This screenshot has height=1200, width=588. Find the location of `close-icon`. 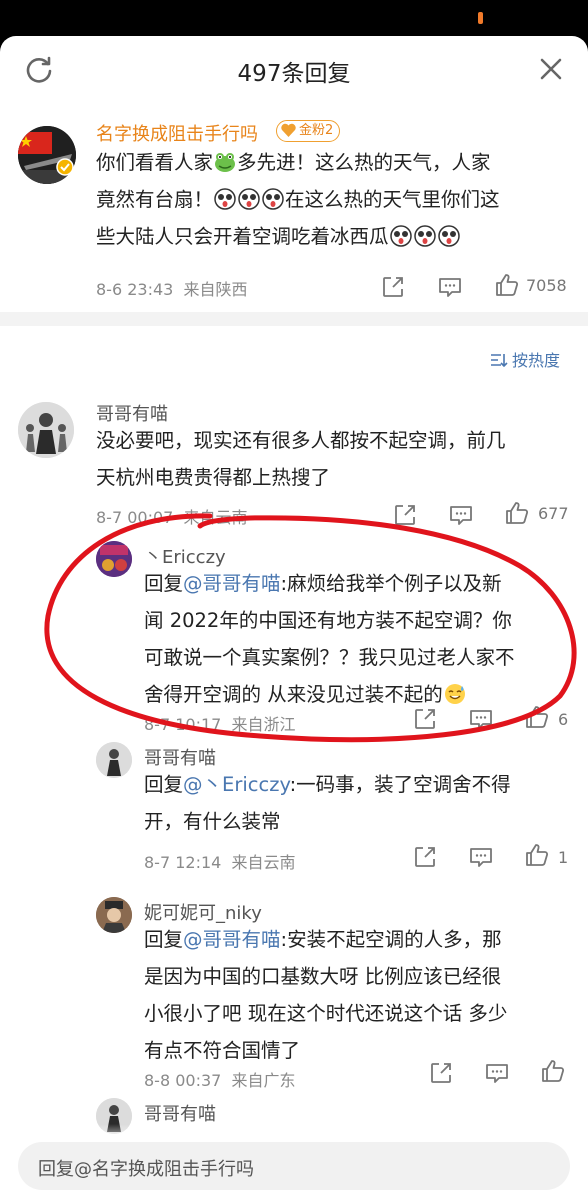

close-icon is located at coordinates (551, 69).